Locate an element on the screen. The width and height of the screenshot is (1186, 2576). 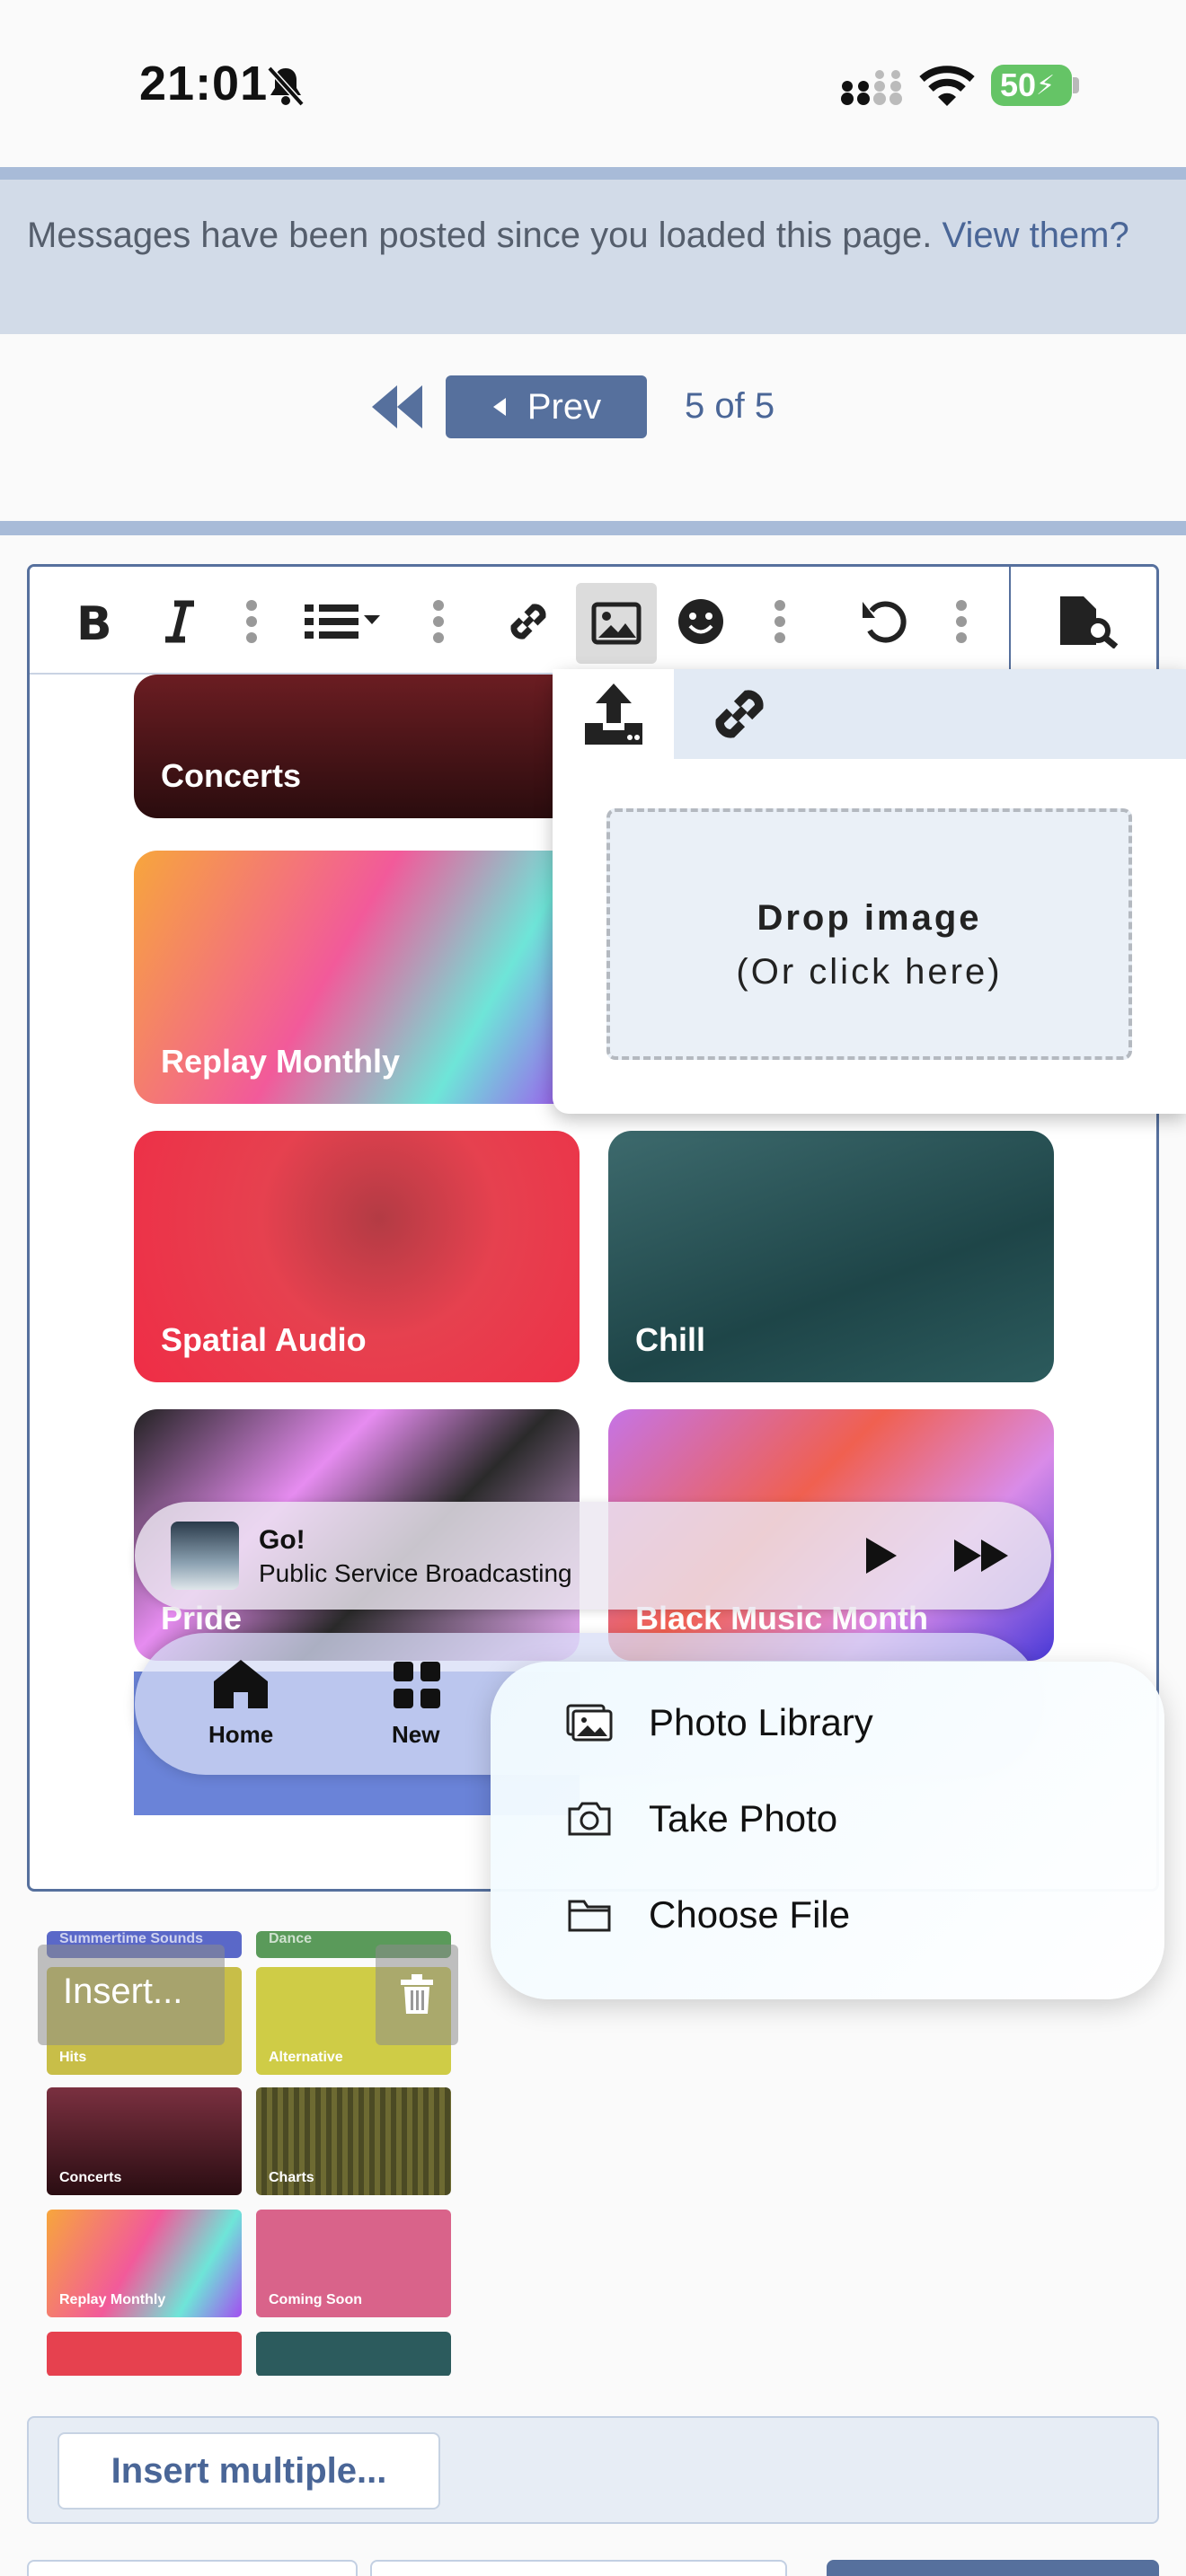
submit-button is located at coordinates (993, 2568).